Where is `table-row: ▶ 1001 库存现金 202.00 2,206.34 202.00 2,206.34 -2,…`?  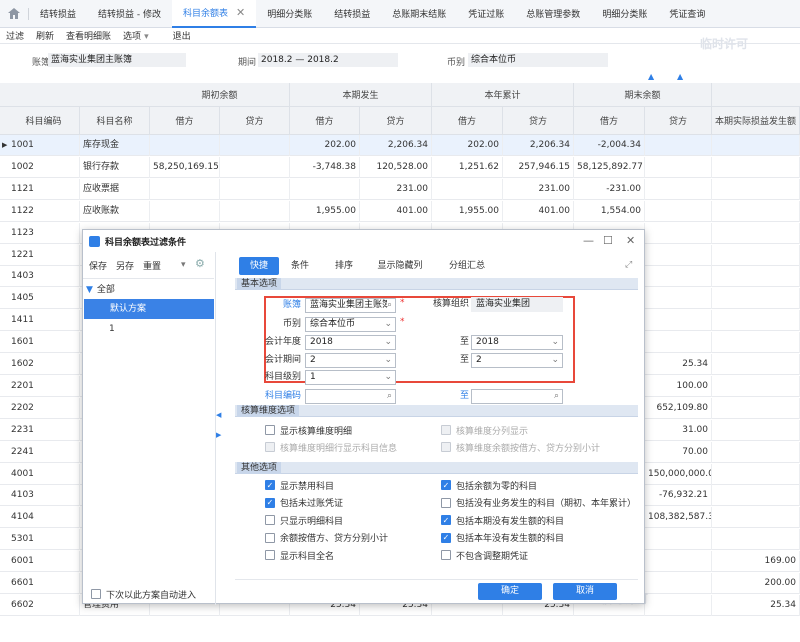
table-row: ▶ 1001 库存现金 202.00 2,206.34 202.00 2,206.34 -2,… is located at coordinates (400, 145).